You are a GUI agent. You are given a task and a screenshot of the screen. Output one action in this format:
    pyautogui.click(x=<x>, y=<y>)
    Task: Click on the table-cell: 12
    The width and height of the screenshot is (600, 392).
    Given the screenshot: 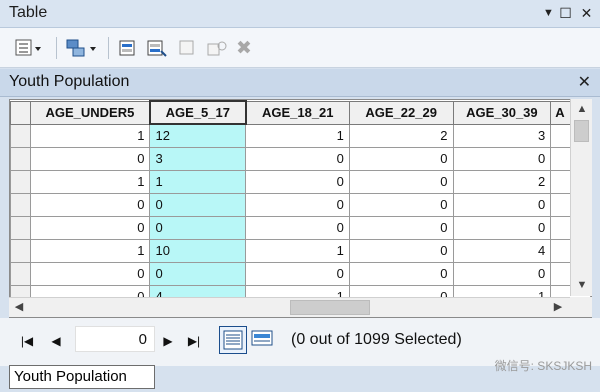 What is the action you would take?
    pyautogui.click(x=198, y=135)
    